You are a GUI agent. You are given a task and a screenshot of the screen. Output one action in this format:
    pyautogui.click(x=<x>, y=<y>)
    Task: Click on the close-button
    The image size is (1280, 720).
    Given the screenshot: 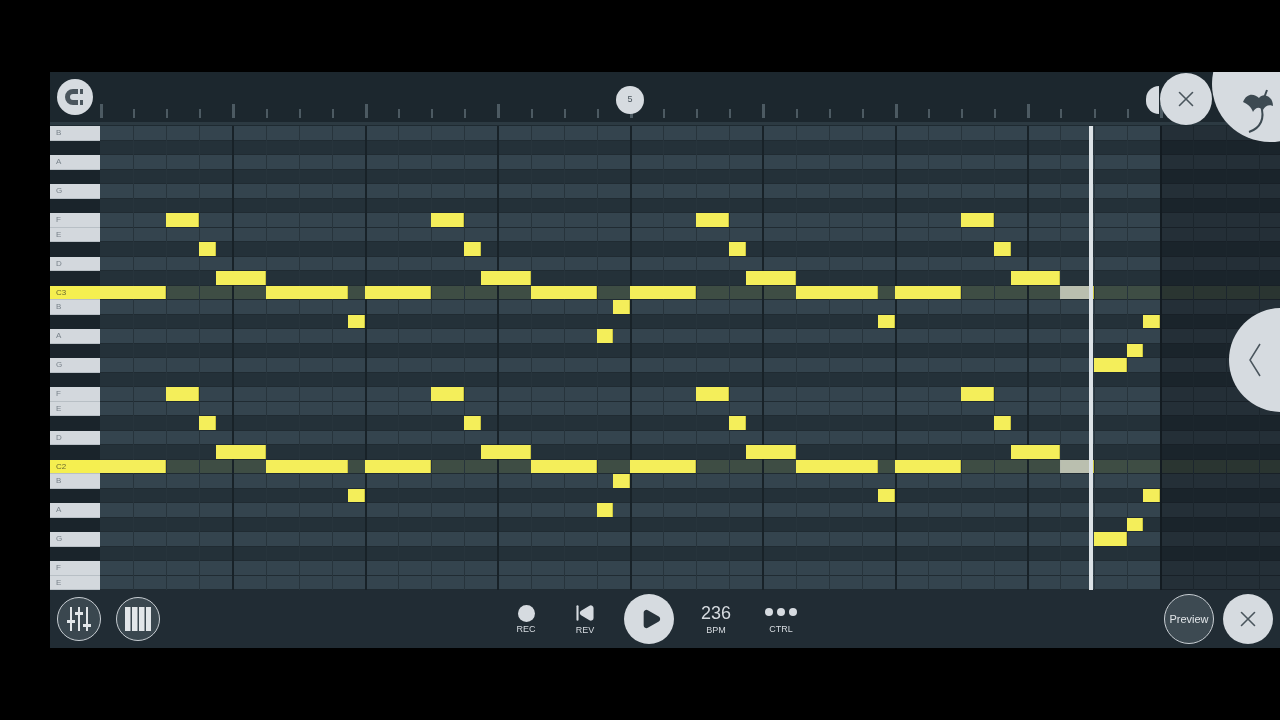 What is the action you would take?
    pyautogui.click(x=1248, y=619)
    